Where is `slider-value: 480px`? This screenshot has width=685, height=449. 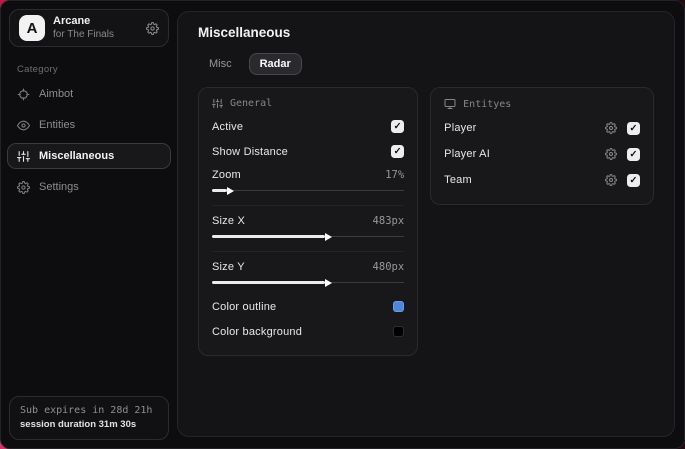
slider-value: 480px is located at coordinates (388, 266).